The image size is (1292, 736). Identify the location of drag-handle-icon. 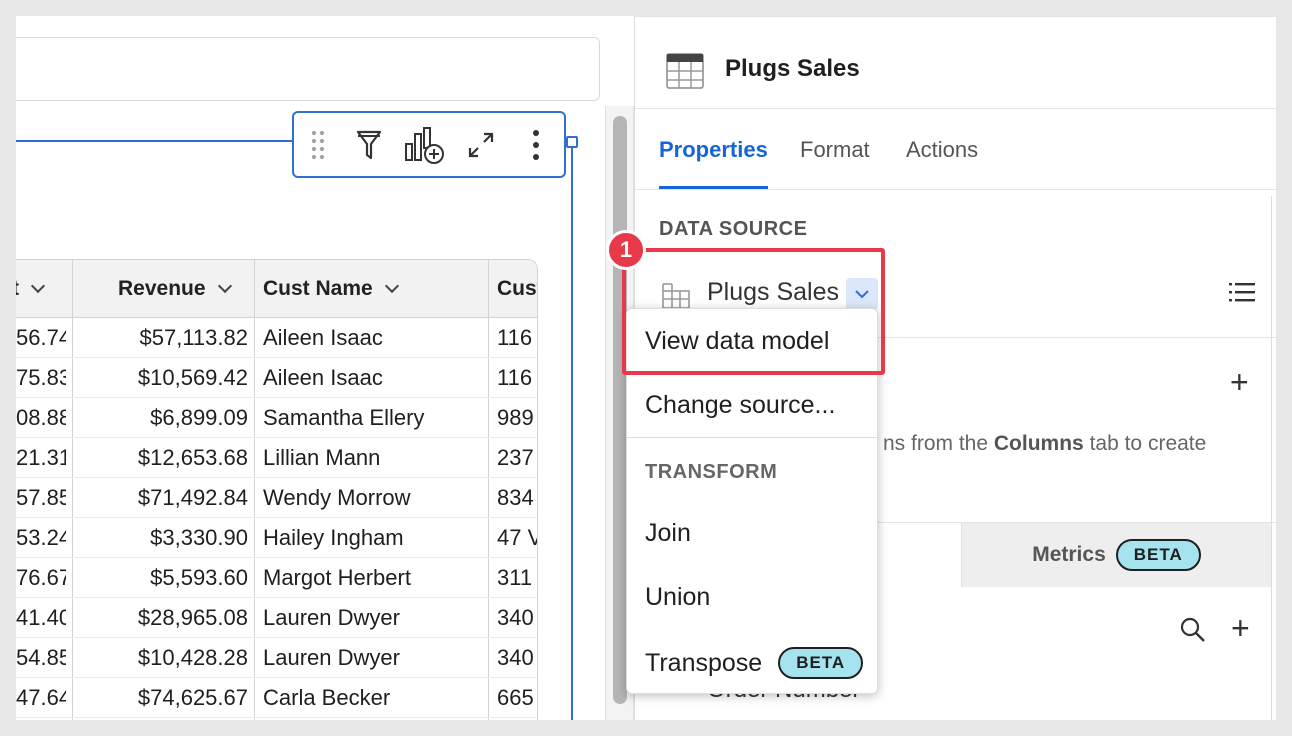
(318, 144).